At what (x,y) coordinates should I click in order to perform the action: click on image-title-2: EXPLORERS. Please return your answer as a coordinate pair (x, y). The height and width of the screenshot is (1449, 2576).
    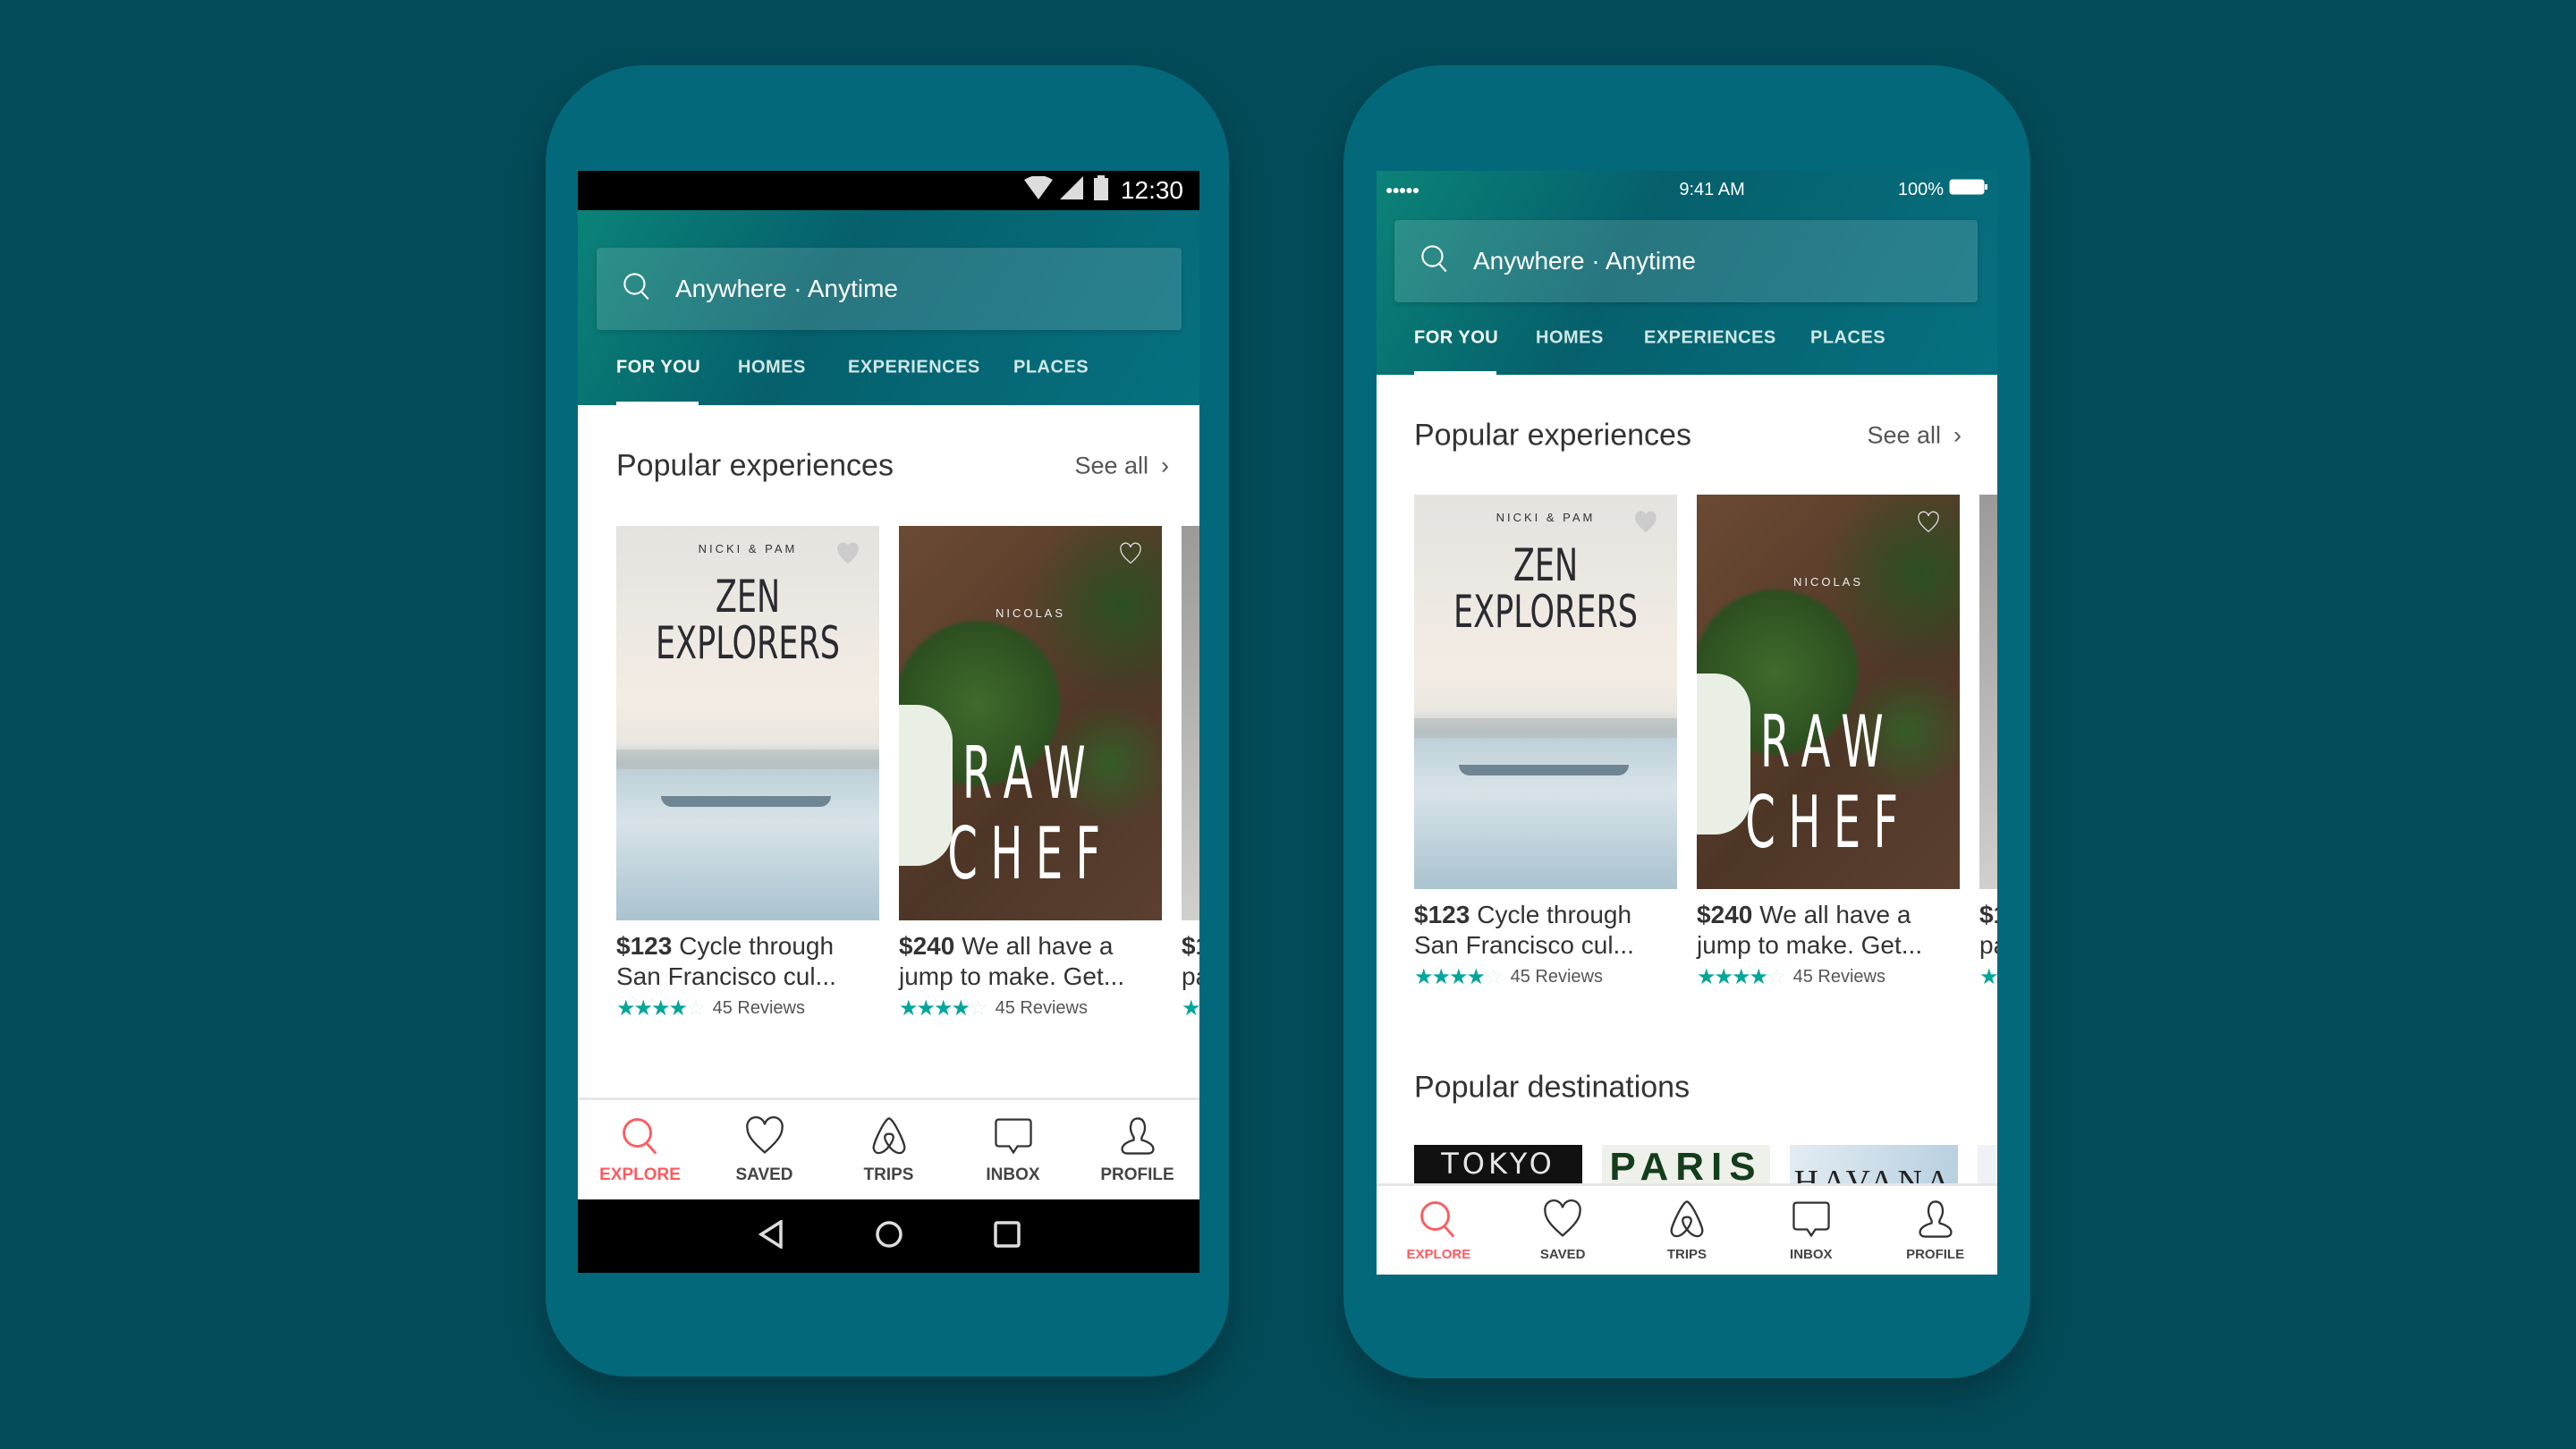
    Looking at the image, I should click on (1545, 612).